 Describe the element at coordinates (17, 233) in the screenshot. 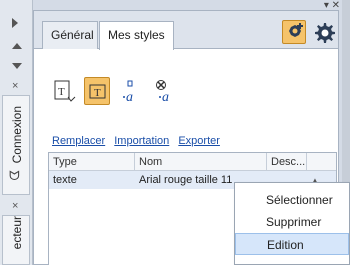

I see `tab-inspecteur-label: ecteur` at that location.